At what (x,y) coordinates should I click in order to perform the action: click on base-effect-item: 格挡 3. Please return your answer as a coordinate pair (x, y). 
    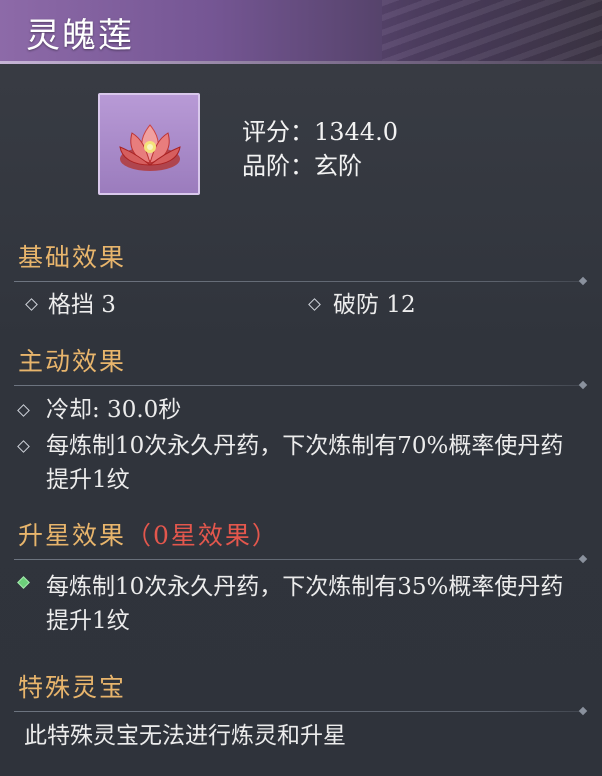
    Looking at the image, I should click on (82, 305).